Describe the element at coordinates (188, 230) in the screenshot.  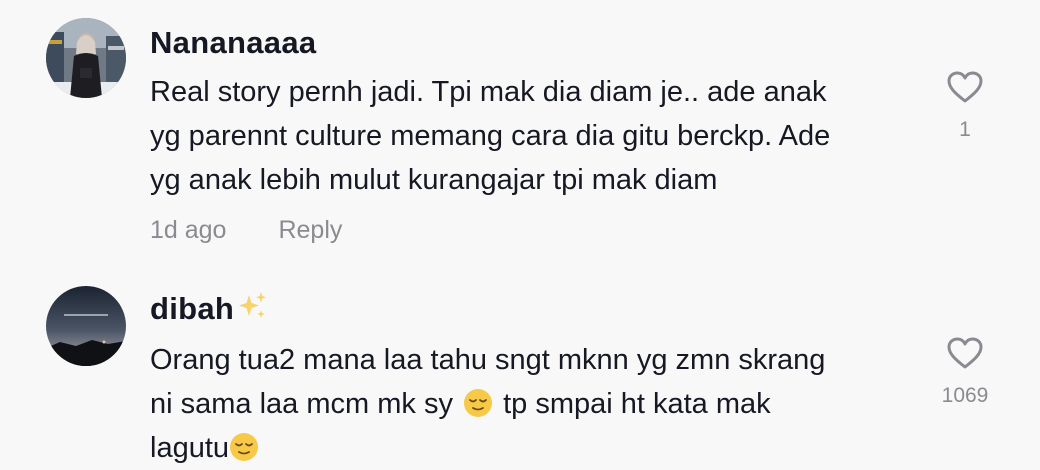
I see `timestamp: 1d ago` at that location.